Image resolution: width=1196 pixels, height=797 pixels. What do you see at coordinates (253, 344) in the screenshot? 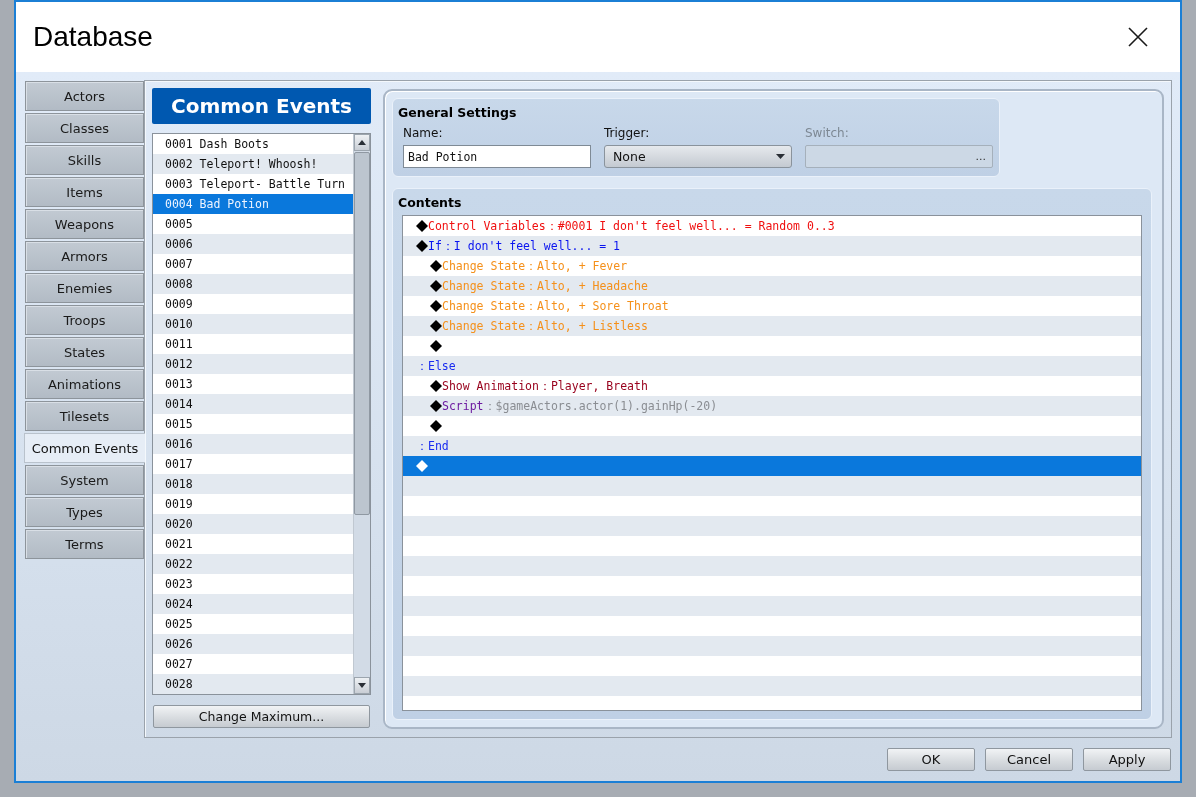
I see `list-item: 0011` at bounding box center [253, 344].